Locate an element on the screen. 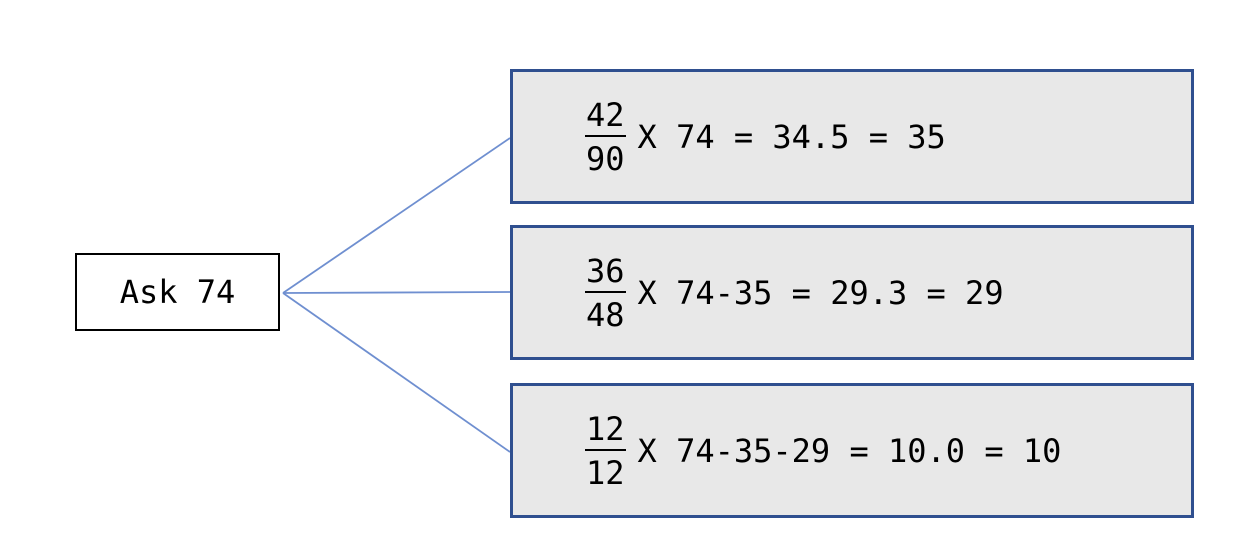  expression-text: X 74-35-29 = 10.0 = 10 is located at coordinates (849, 450).